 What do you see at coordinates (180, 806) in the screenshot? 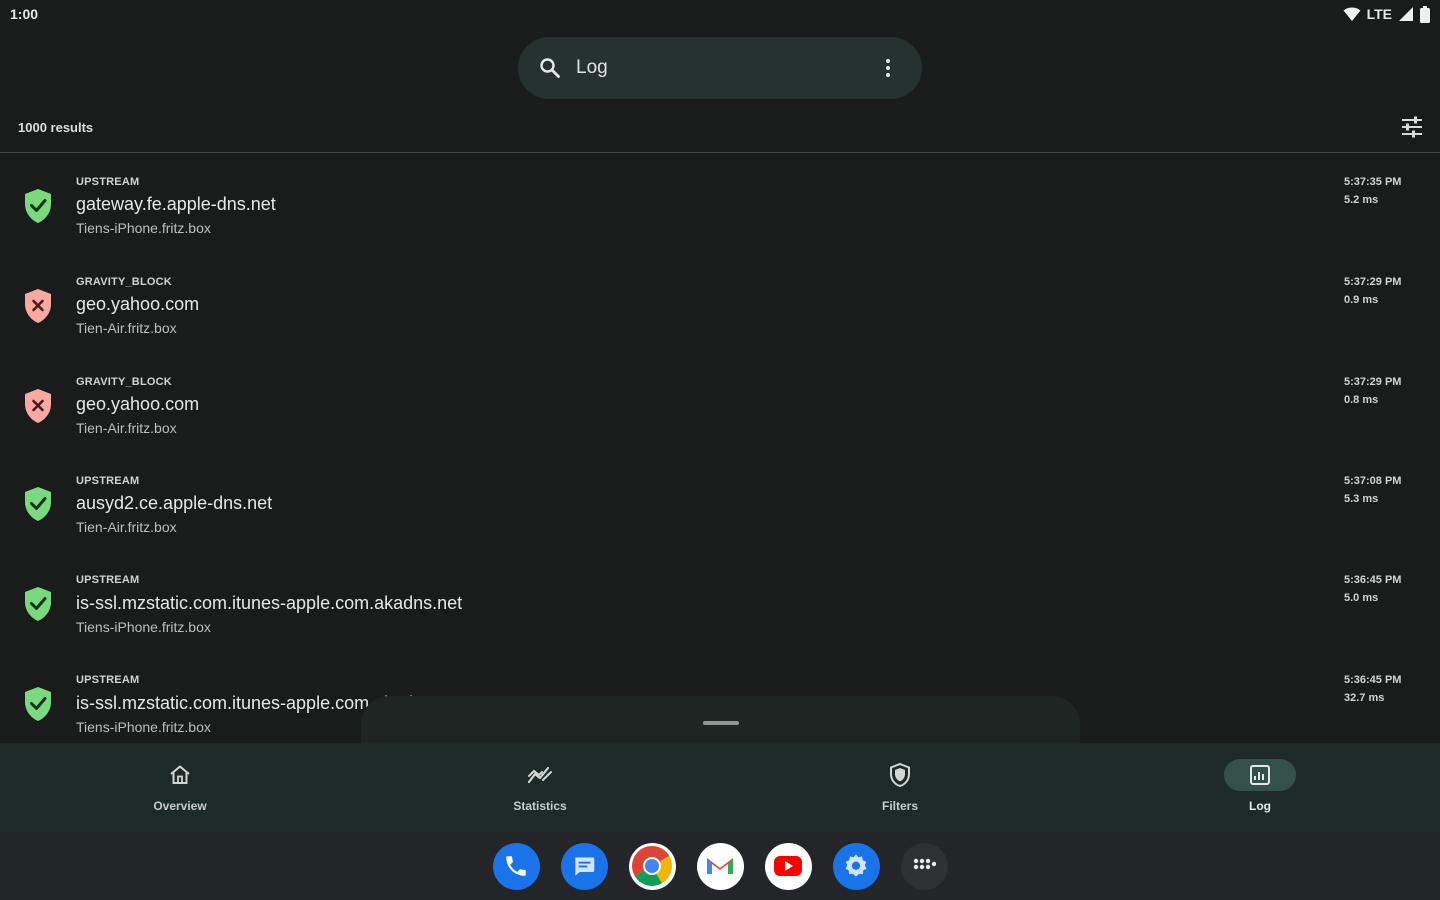
I see `nav-label: Overview` at bounding box center [180, 806].